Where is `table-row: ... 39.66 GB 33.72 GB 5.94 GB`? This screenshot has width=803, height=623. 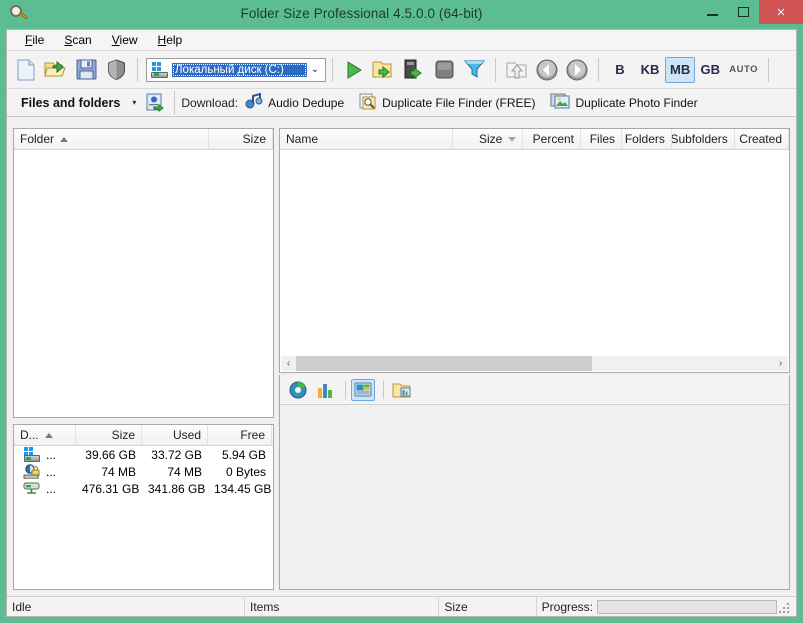 table-row: ... 39.66 GB 33.72 GB 5.94 GB is located at coordinates (143, 454).